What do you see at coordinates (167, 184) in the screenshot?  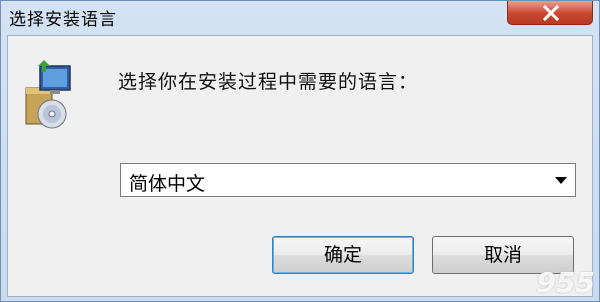 I see `language-select-value: 简体中文` at bounding box center [167, 184].